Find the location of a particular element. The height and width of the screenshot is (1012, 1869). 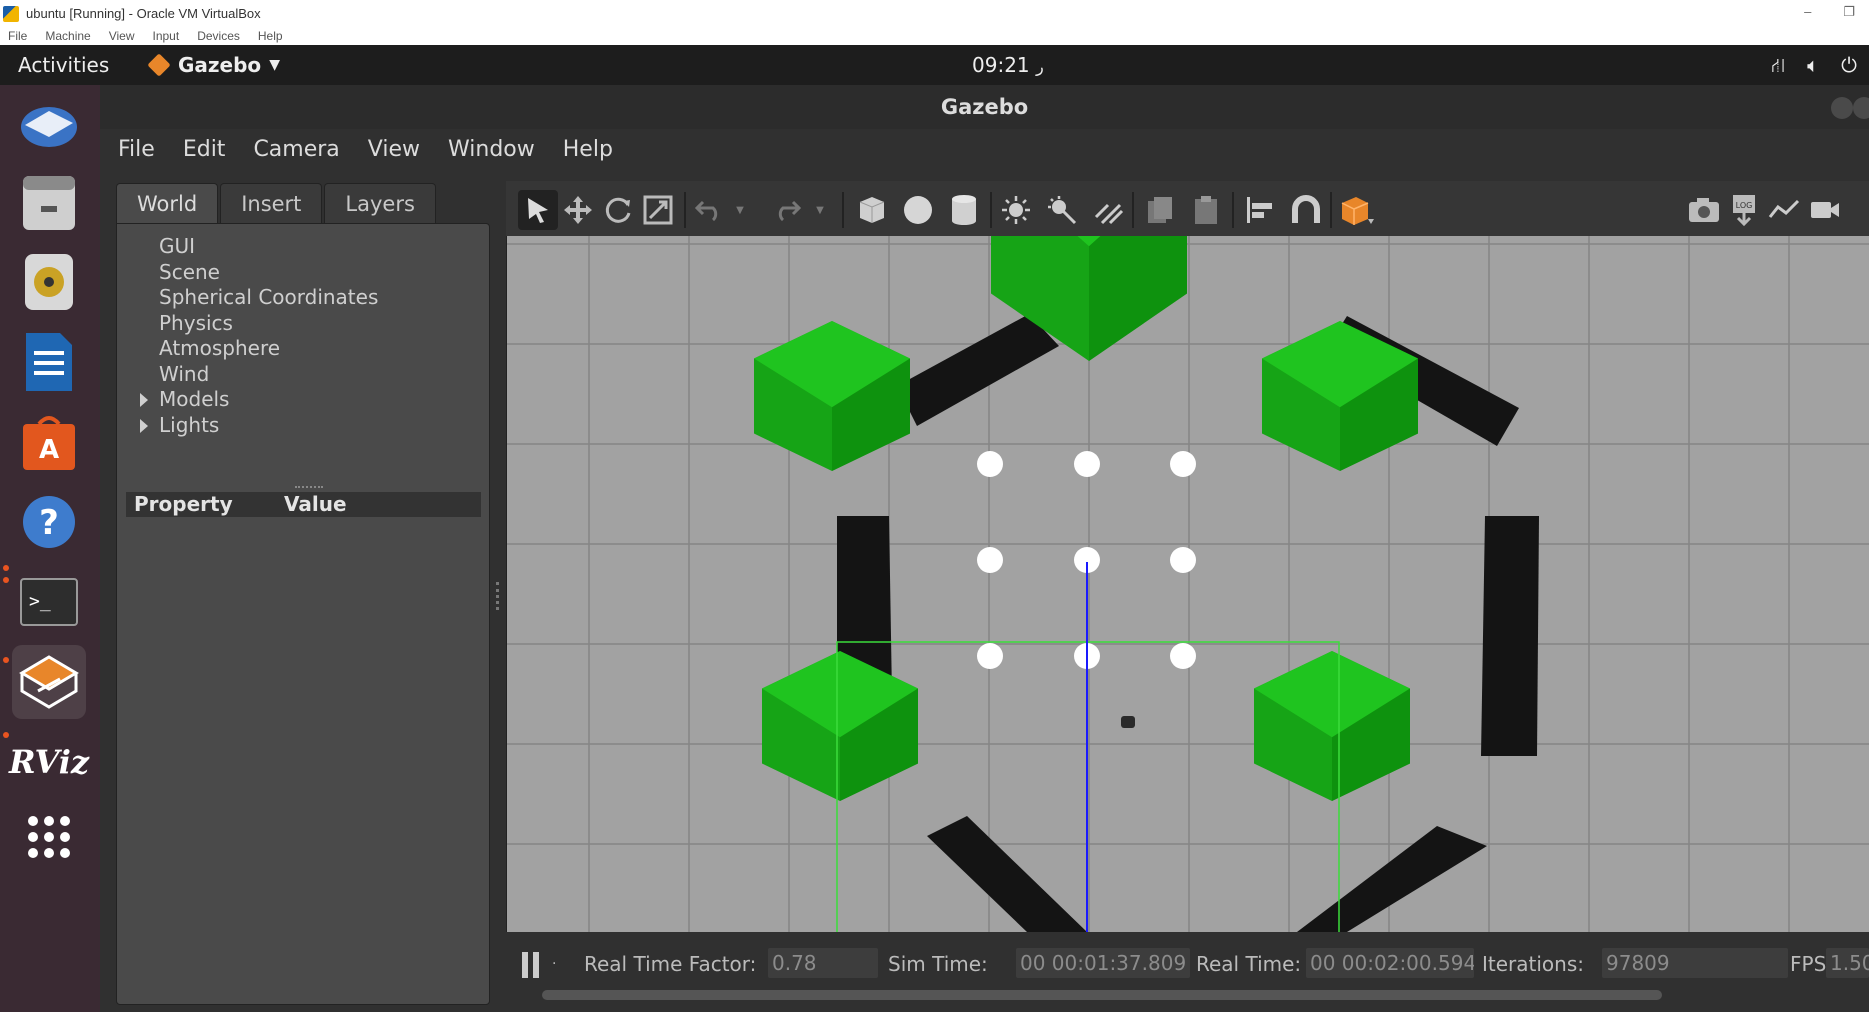

horizontal-scrollbar is located at coordinates (1102, 995).